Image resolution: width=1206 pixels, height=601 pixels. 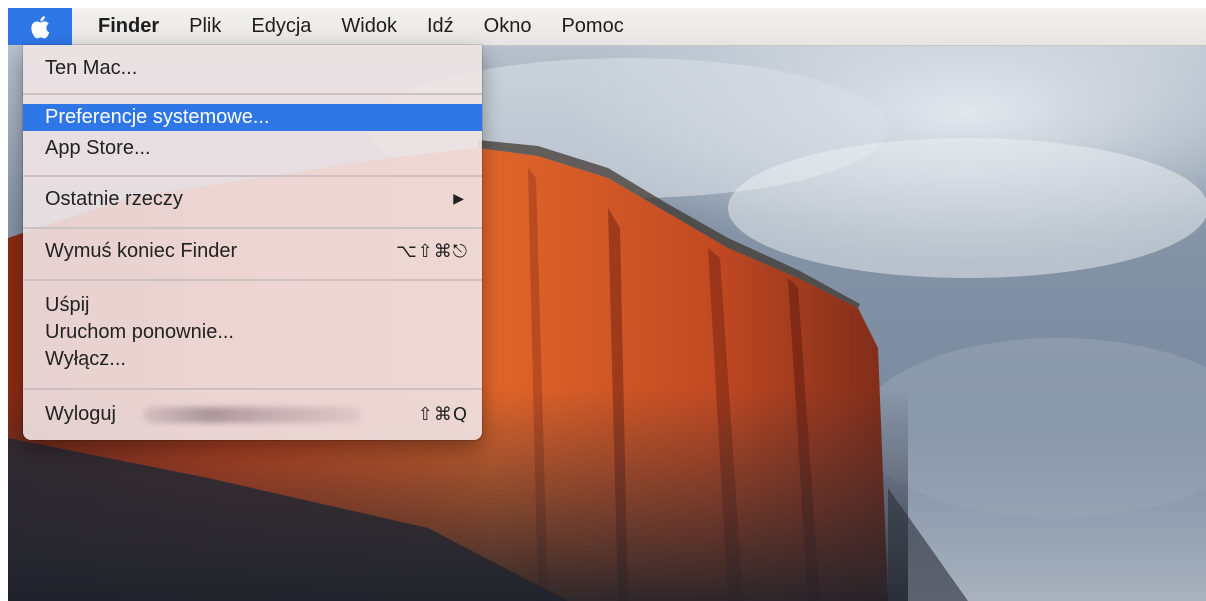 I want to click on apple-menu-button, so click(x=40, y=26).